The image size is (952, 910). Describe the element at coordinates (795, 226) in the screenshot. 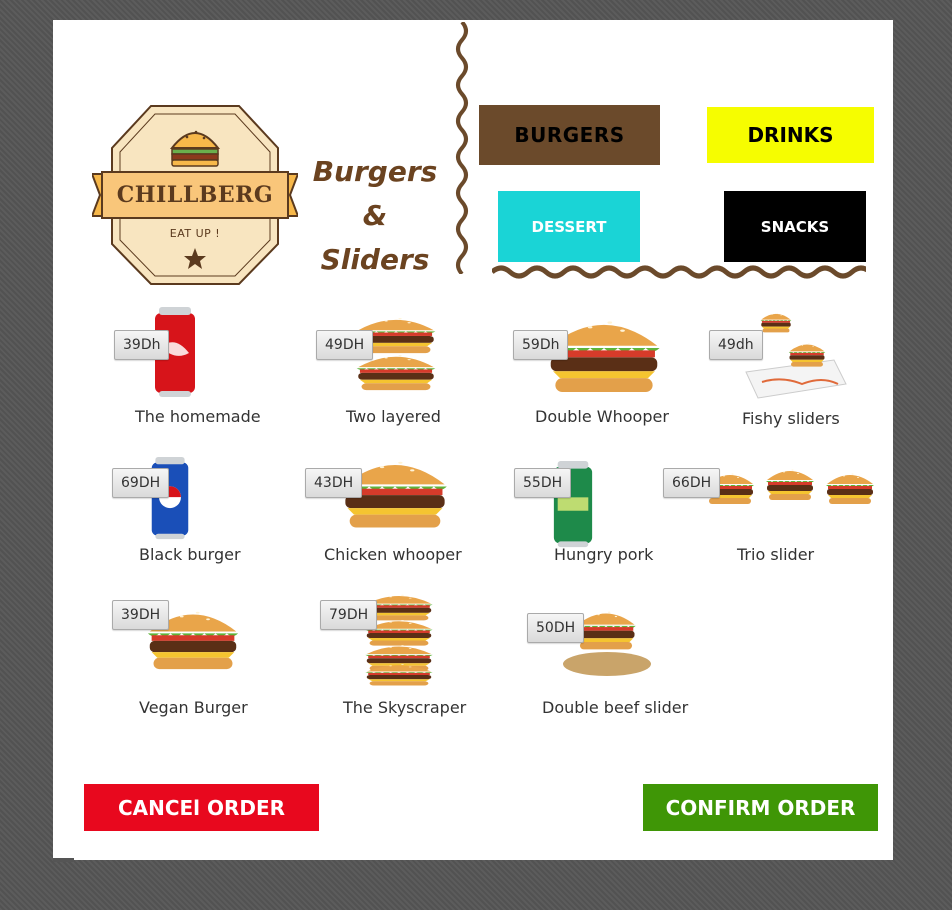

I see `category-snacks-button: SNACKS` at that location.